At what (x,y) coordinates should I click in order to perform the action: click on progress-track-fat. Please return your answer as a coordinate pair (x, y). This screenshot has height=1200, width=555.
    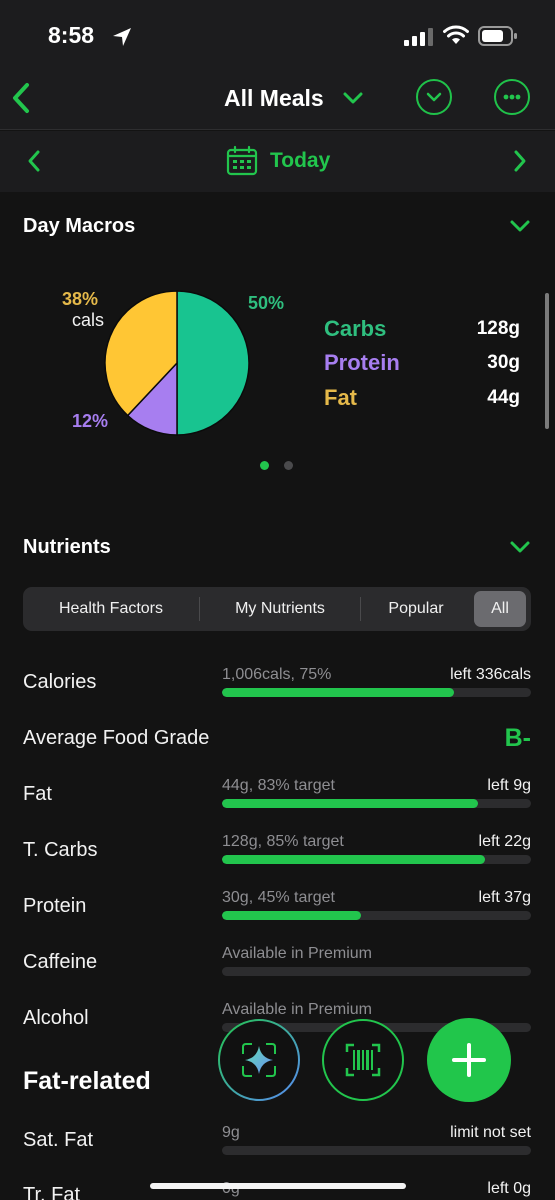
    Looking at the image, I should click on (376, 803).